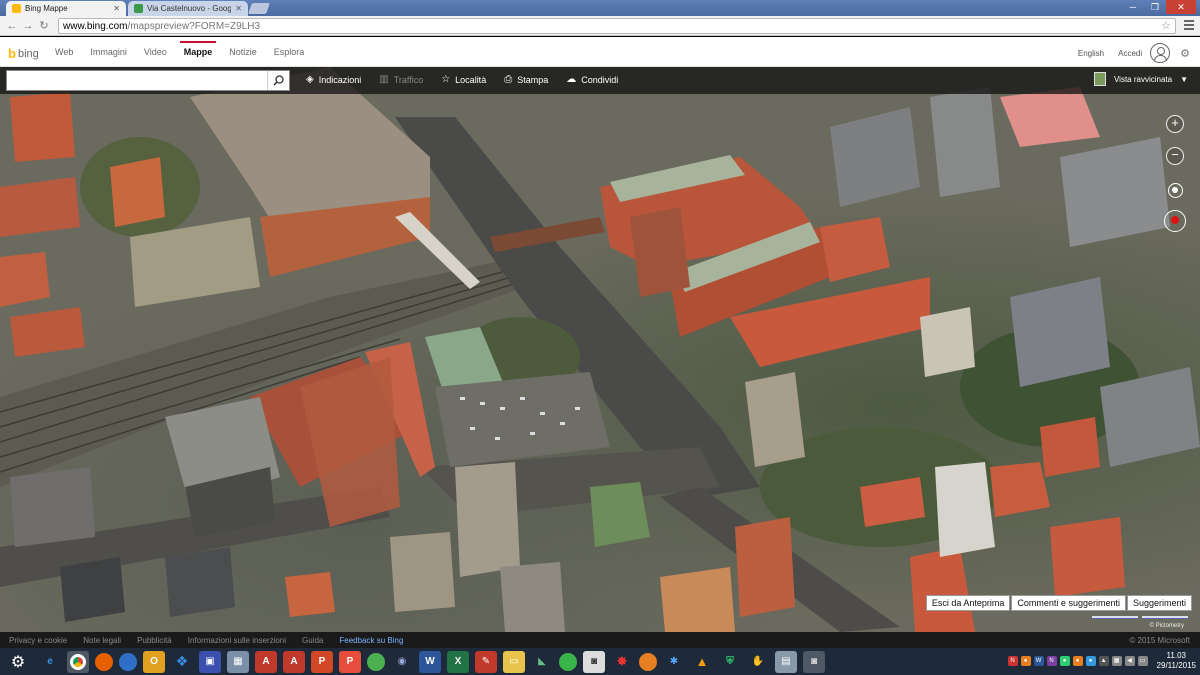  I want to click on footer-link-help: Guida, so click(312, 640).